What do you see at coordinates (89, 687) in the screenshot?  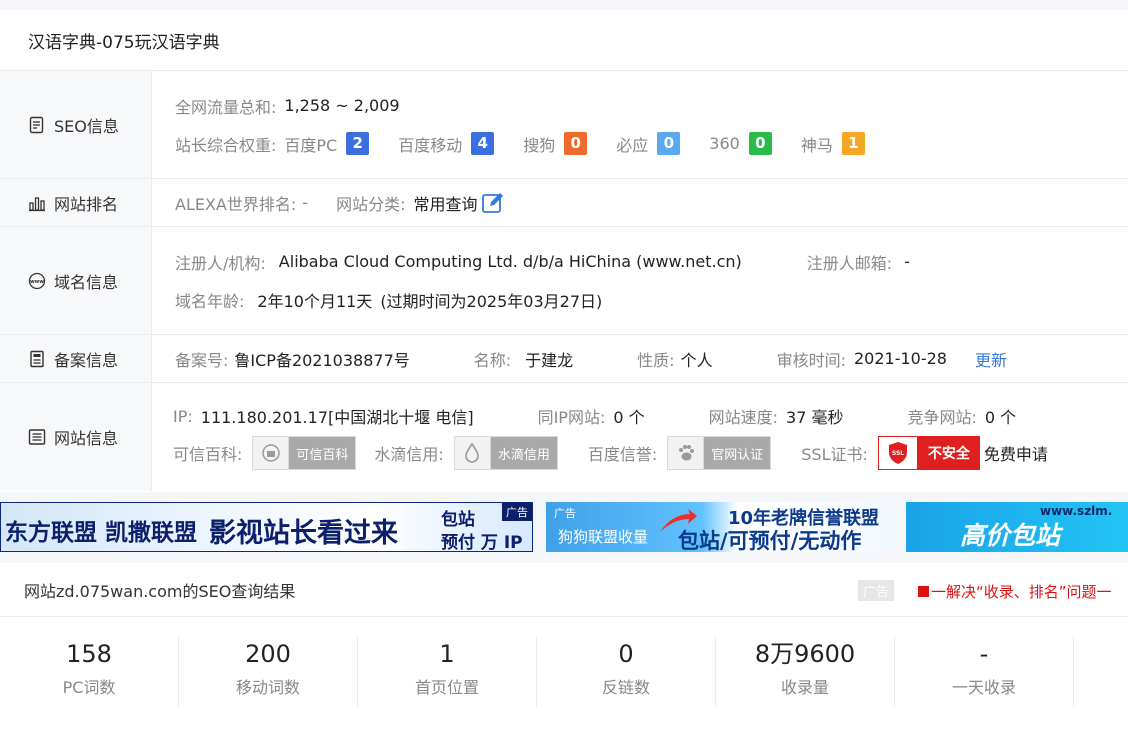 I see `stat-label: PC词数` at bounding box center [89, 687].